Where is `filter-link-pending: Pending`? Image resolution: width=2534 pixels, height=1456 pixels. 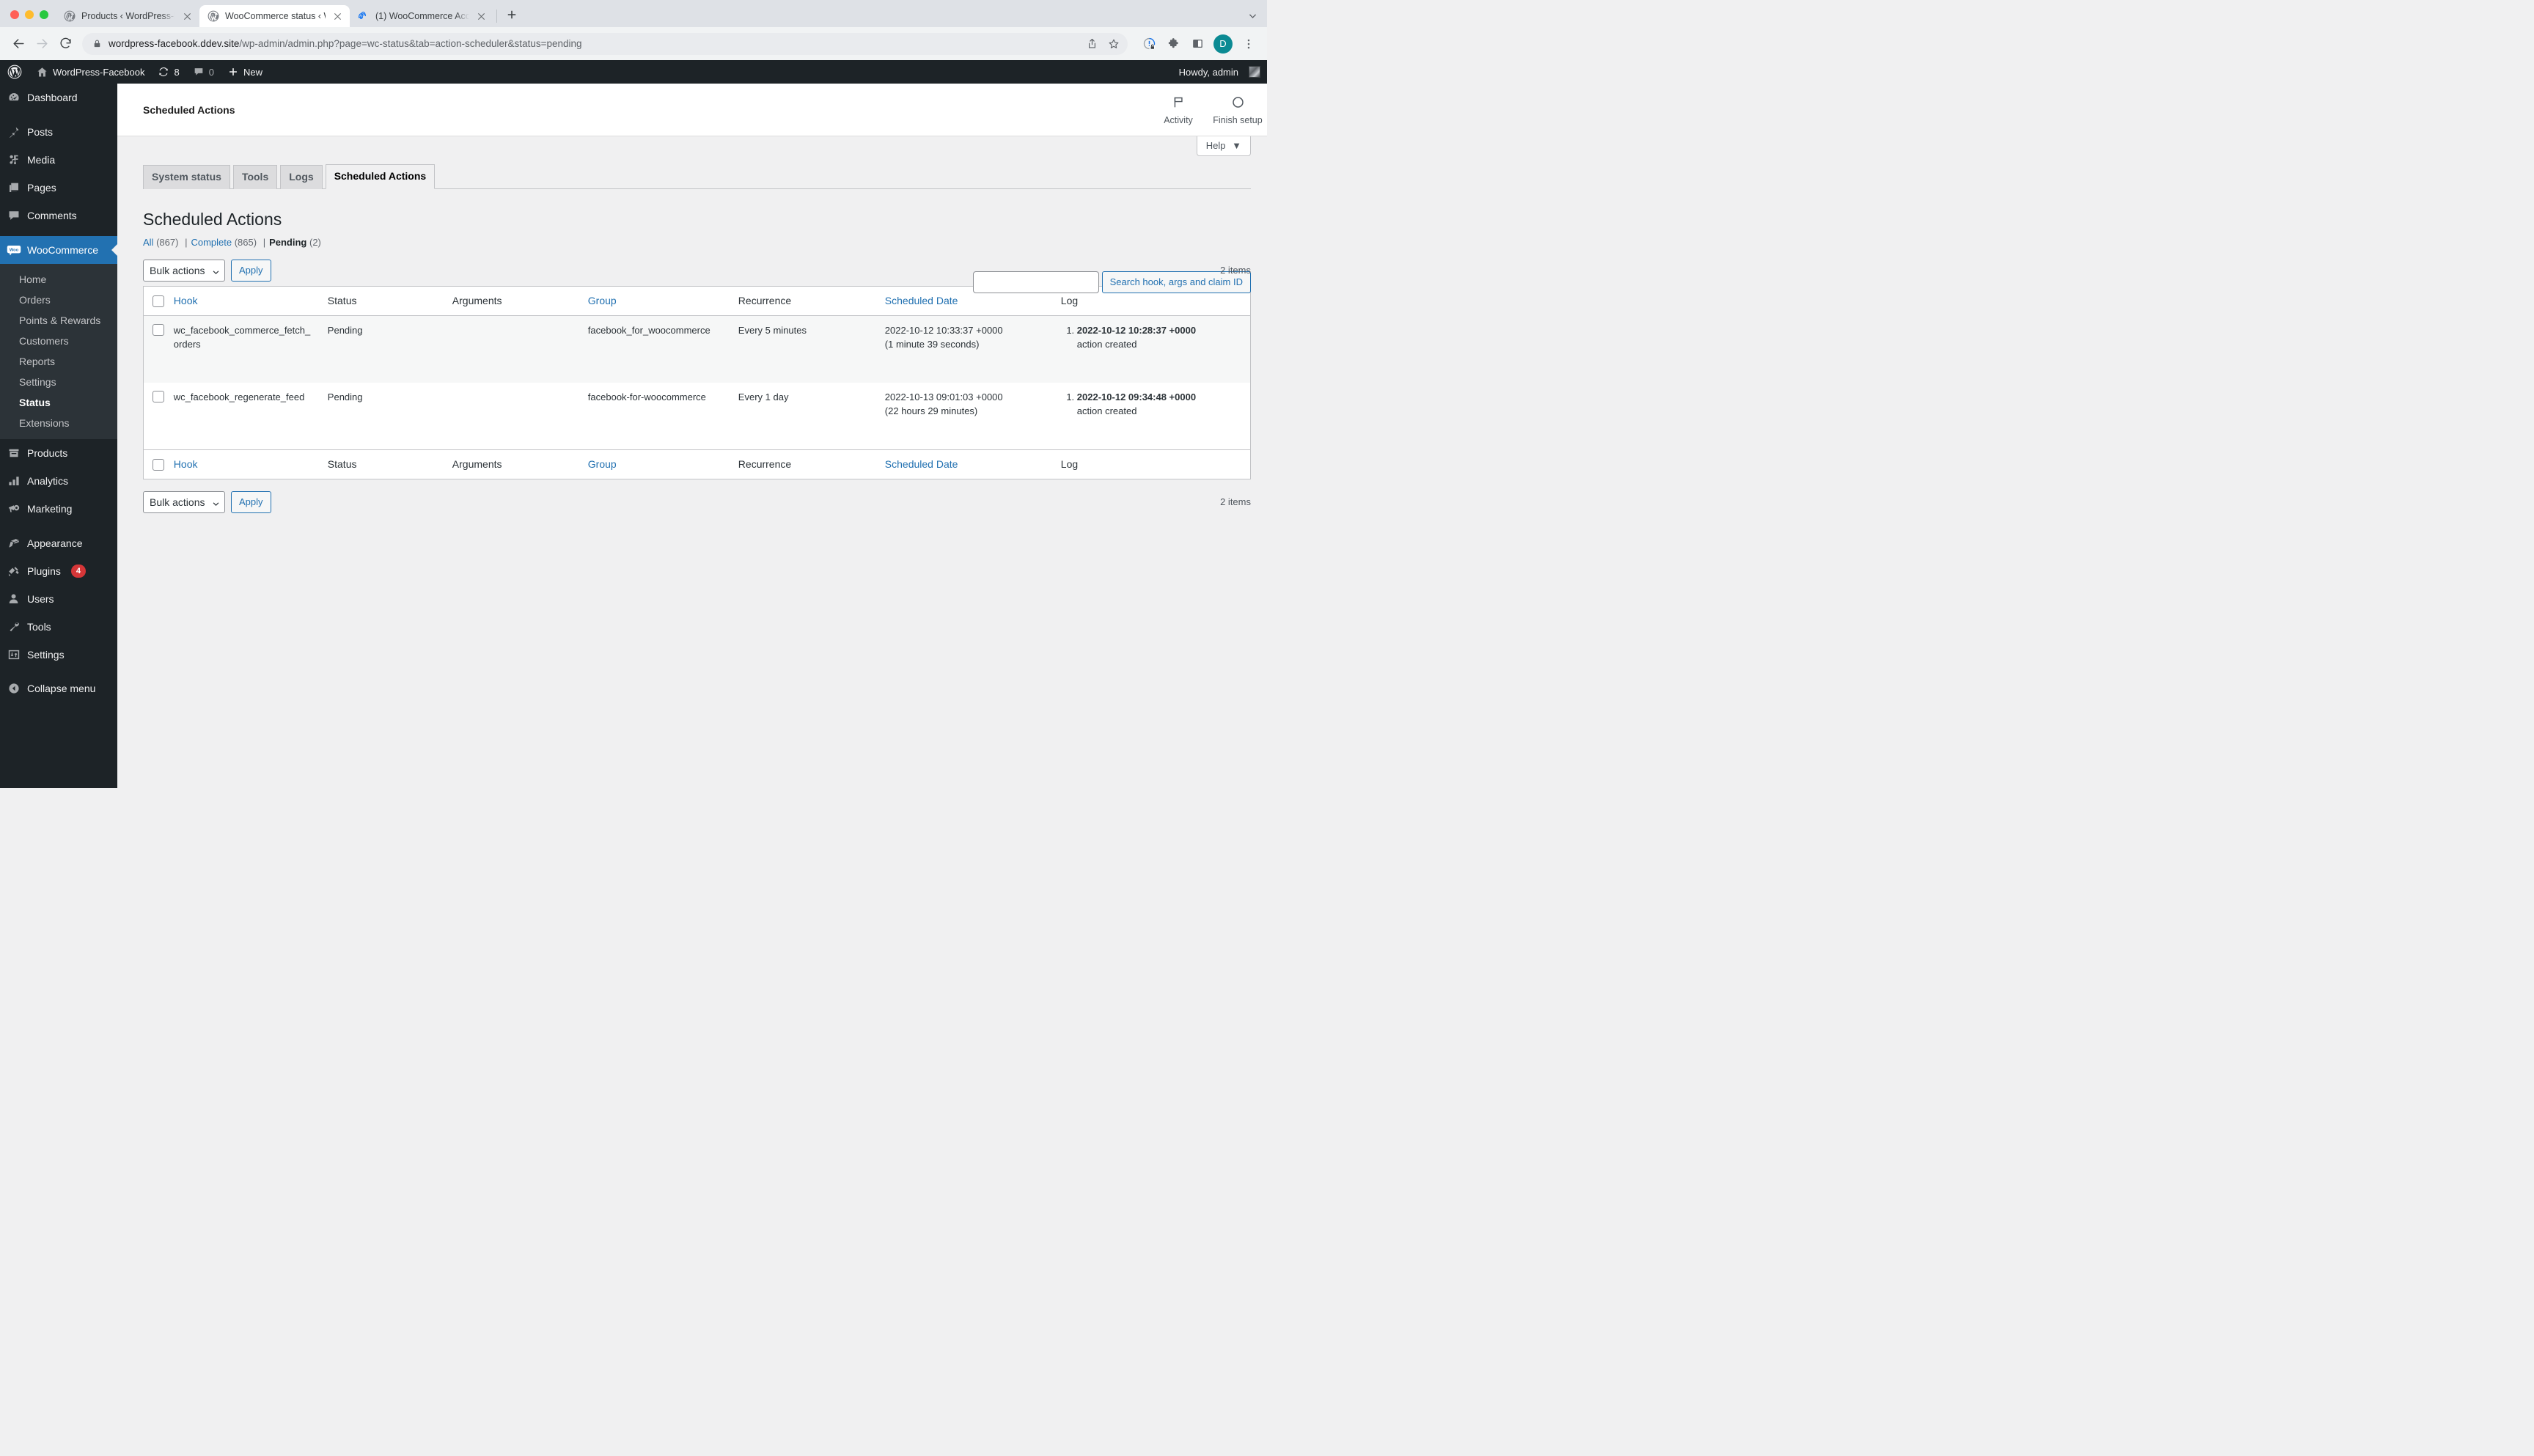 filter-link-pending: Pending is located at coordinates (287, 242).